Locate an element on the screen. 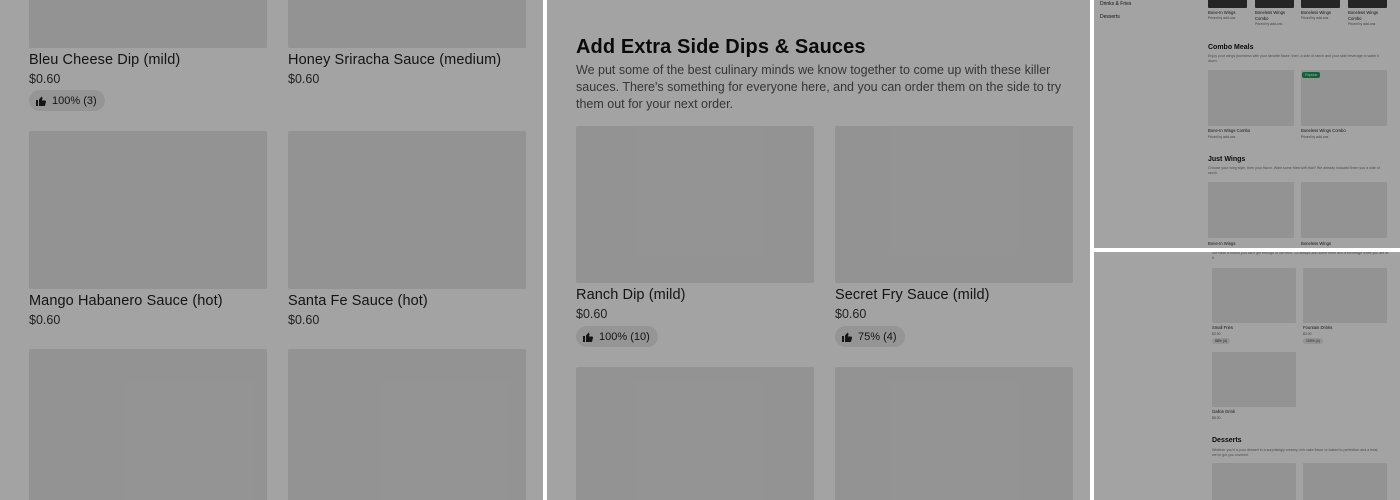 This screenshot has width=1400, height=500. rating-badge: 100% (10) is located at coordinates (617, 336).